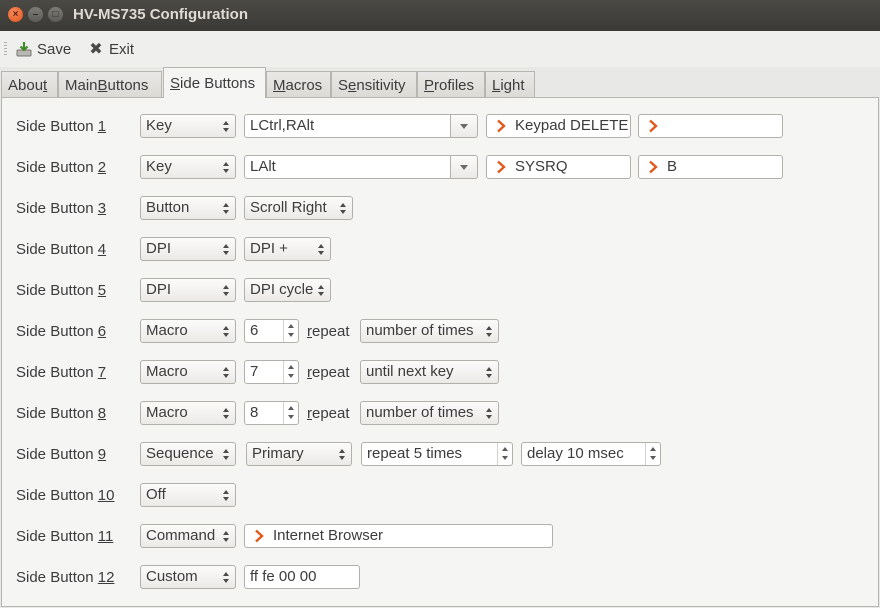  Describe the element at coordinates (96, 49) in the screenshot. I see `exit-icon: ✖` at that location.